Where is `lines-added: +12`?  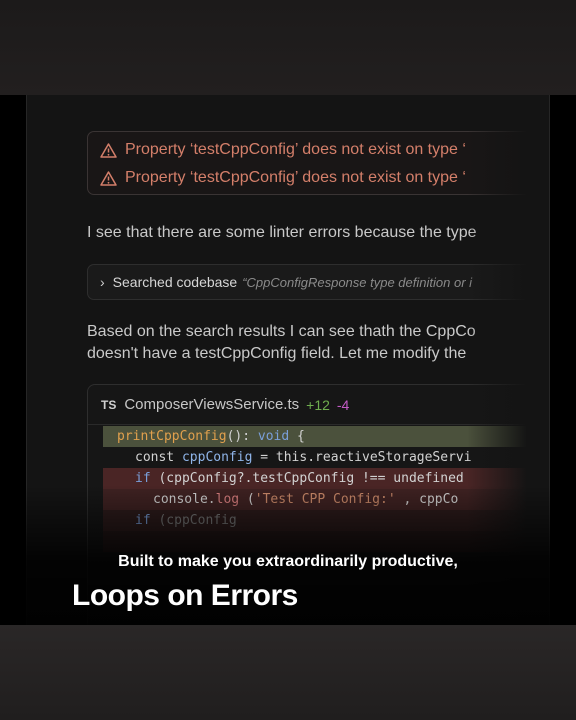 lines-added: +12 is located at coordinates (318, 404).